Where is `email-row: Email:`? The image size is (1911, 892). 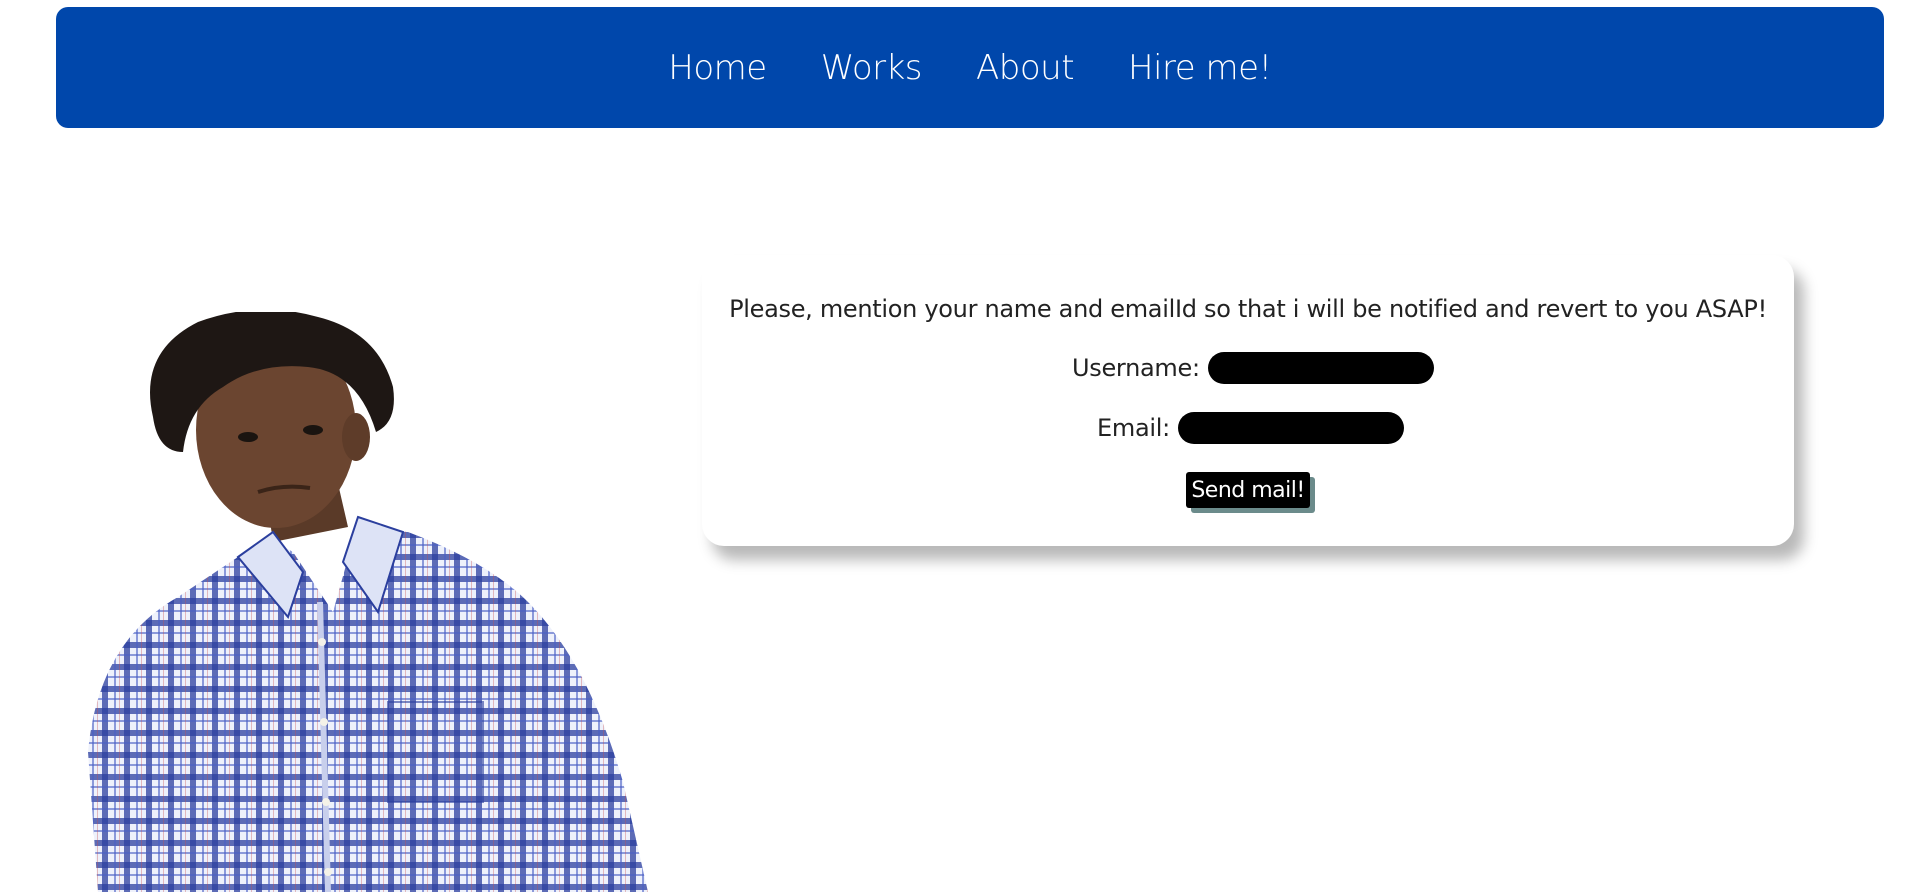 email-row: Email: is located at coordinates (1250, 428).